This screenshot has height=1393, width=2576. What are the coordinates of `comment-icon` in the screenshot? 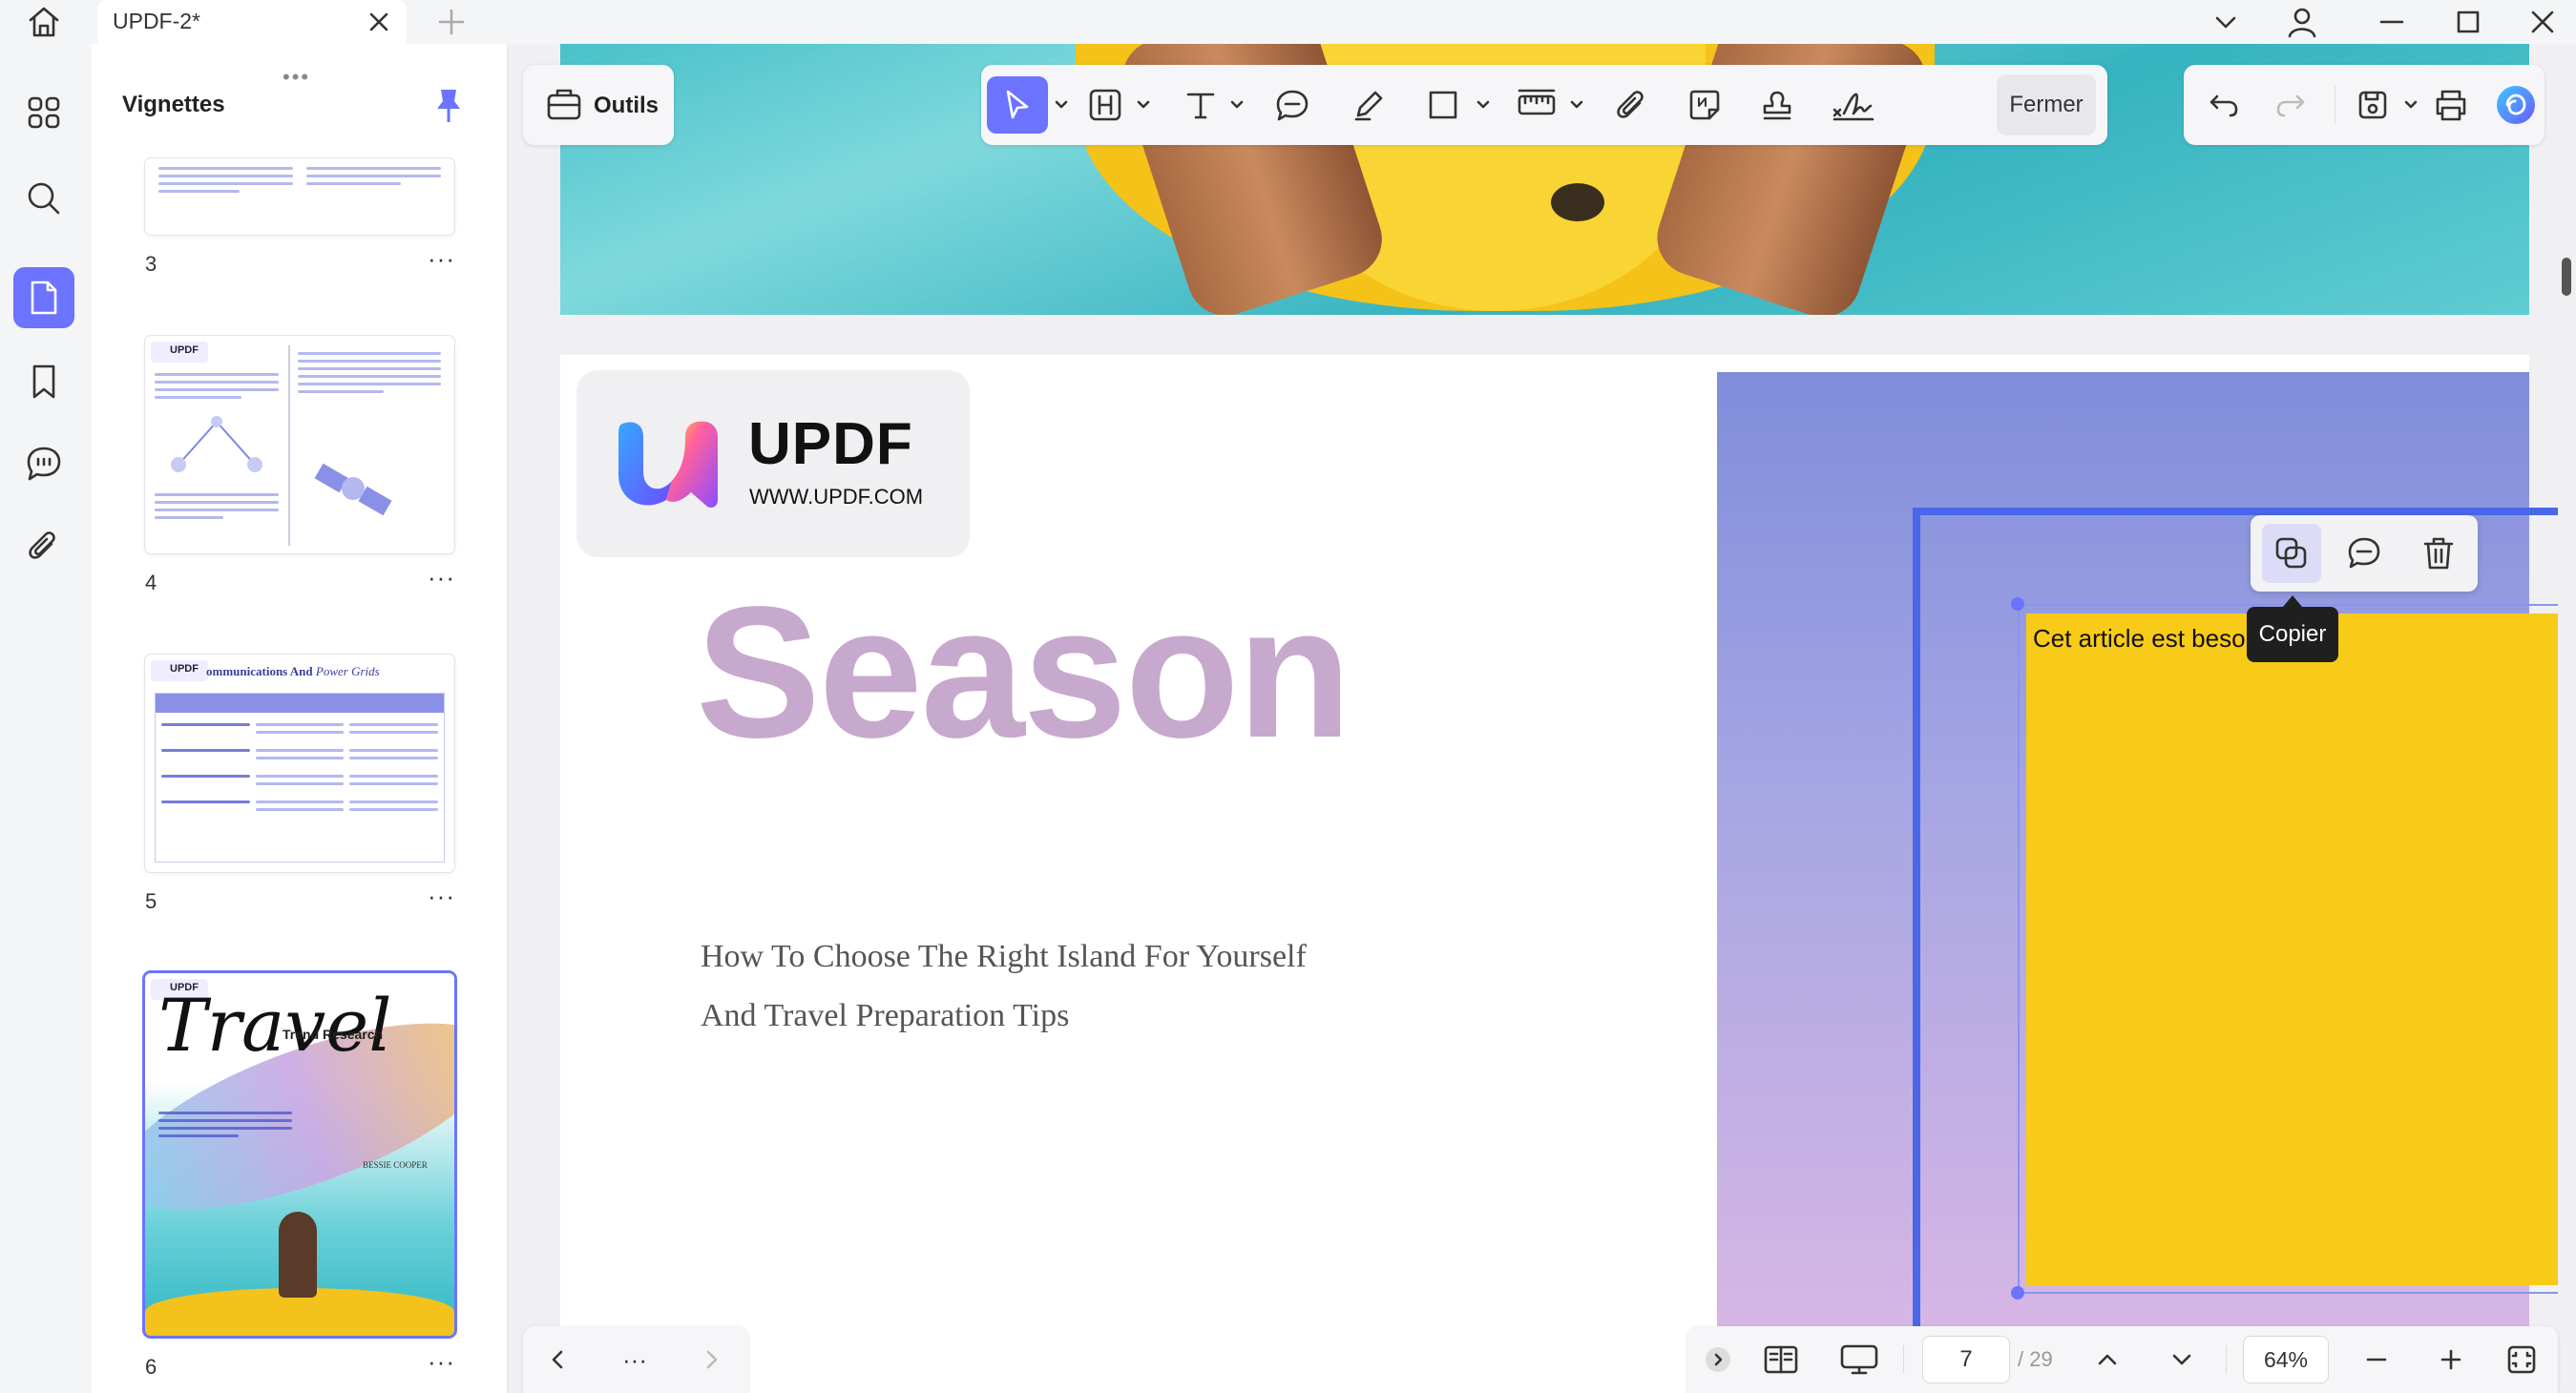 It's located at (2364, 553).